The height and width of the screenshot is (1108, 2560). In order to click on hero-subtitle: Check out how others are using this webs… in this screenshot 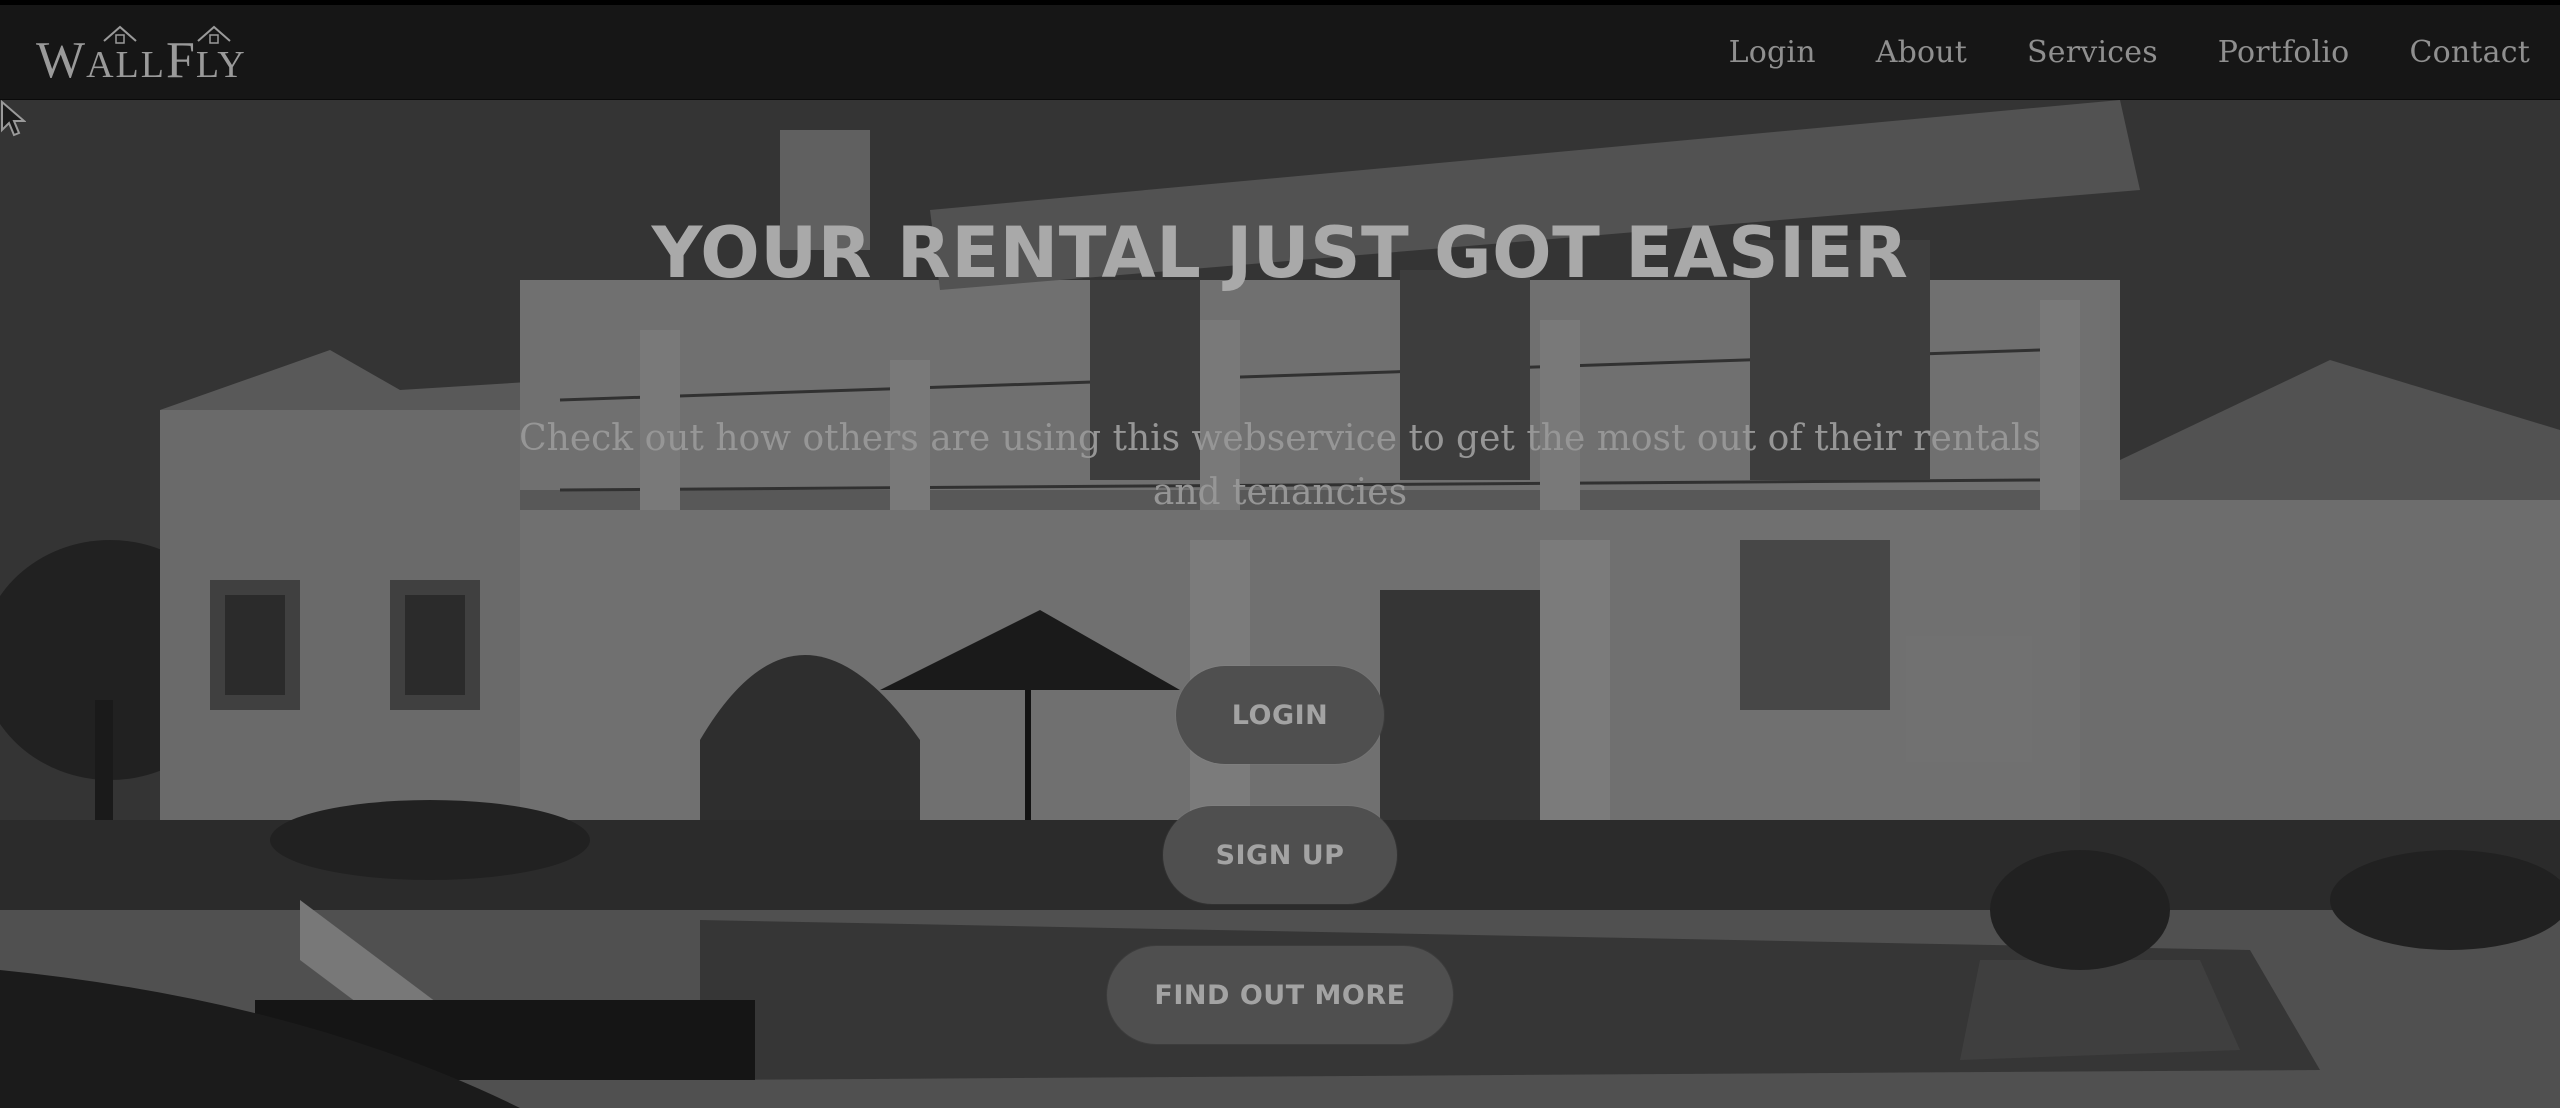, I will do `click(1280, 465)`.